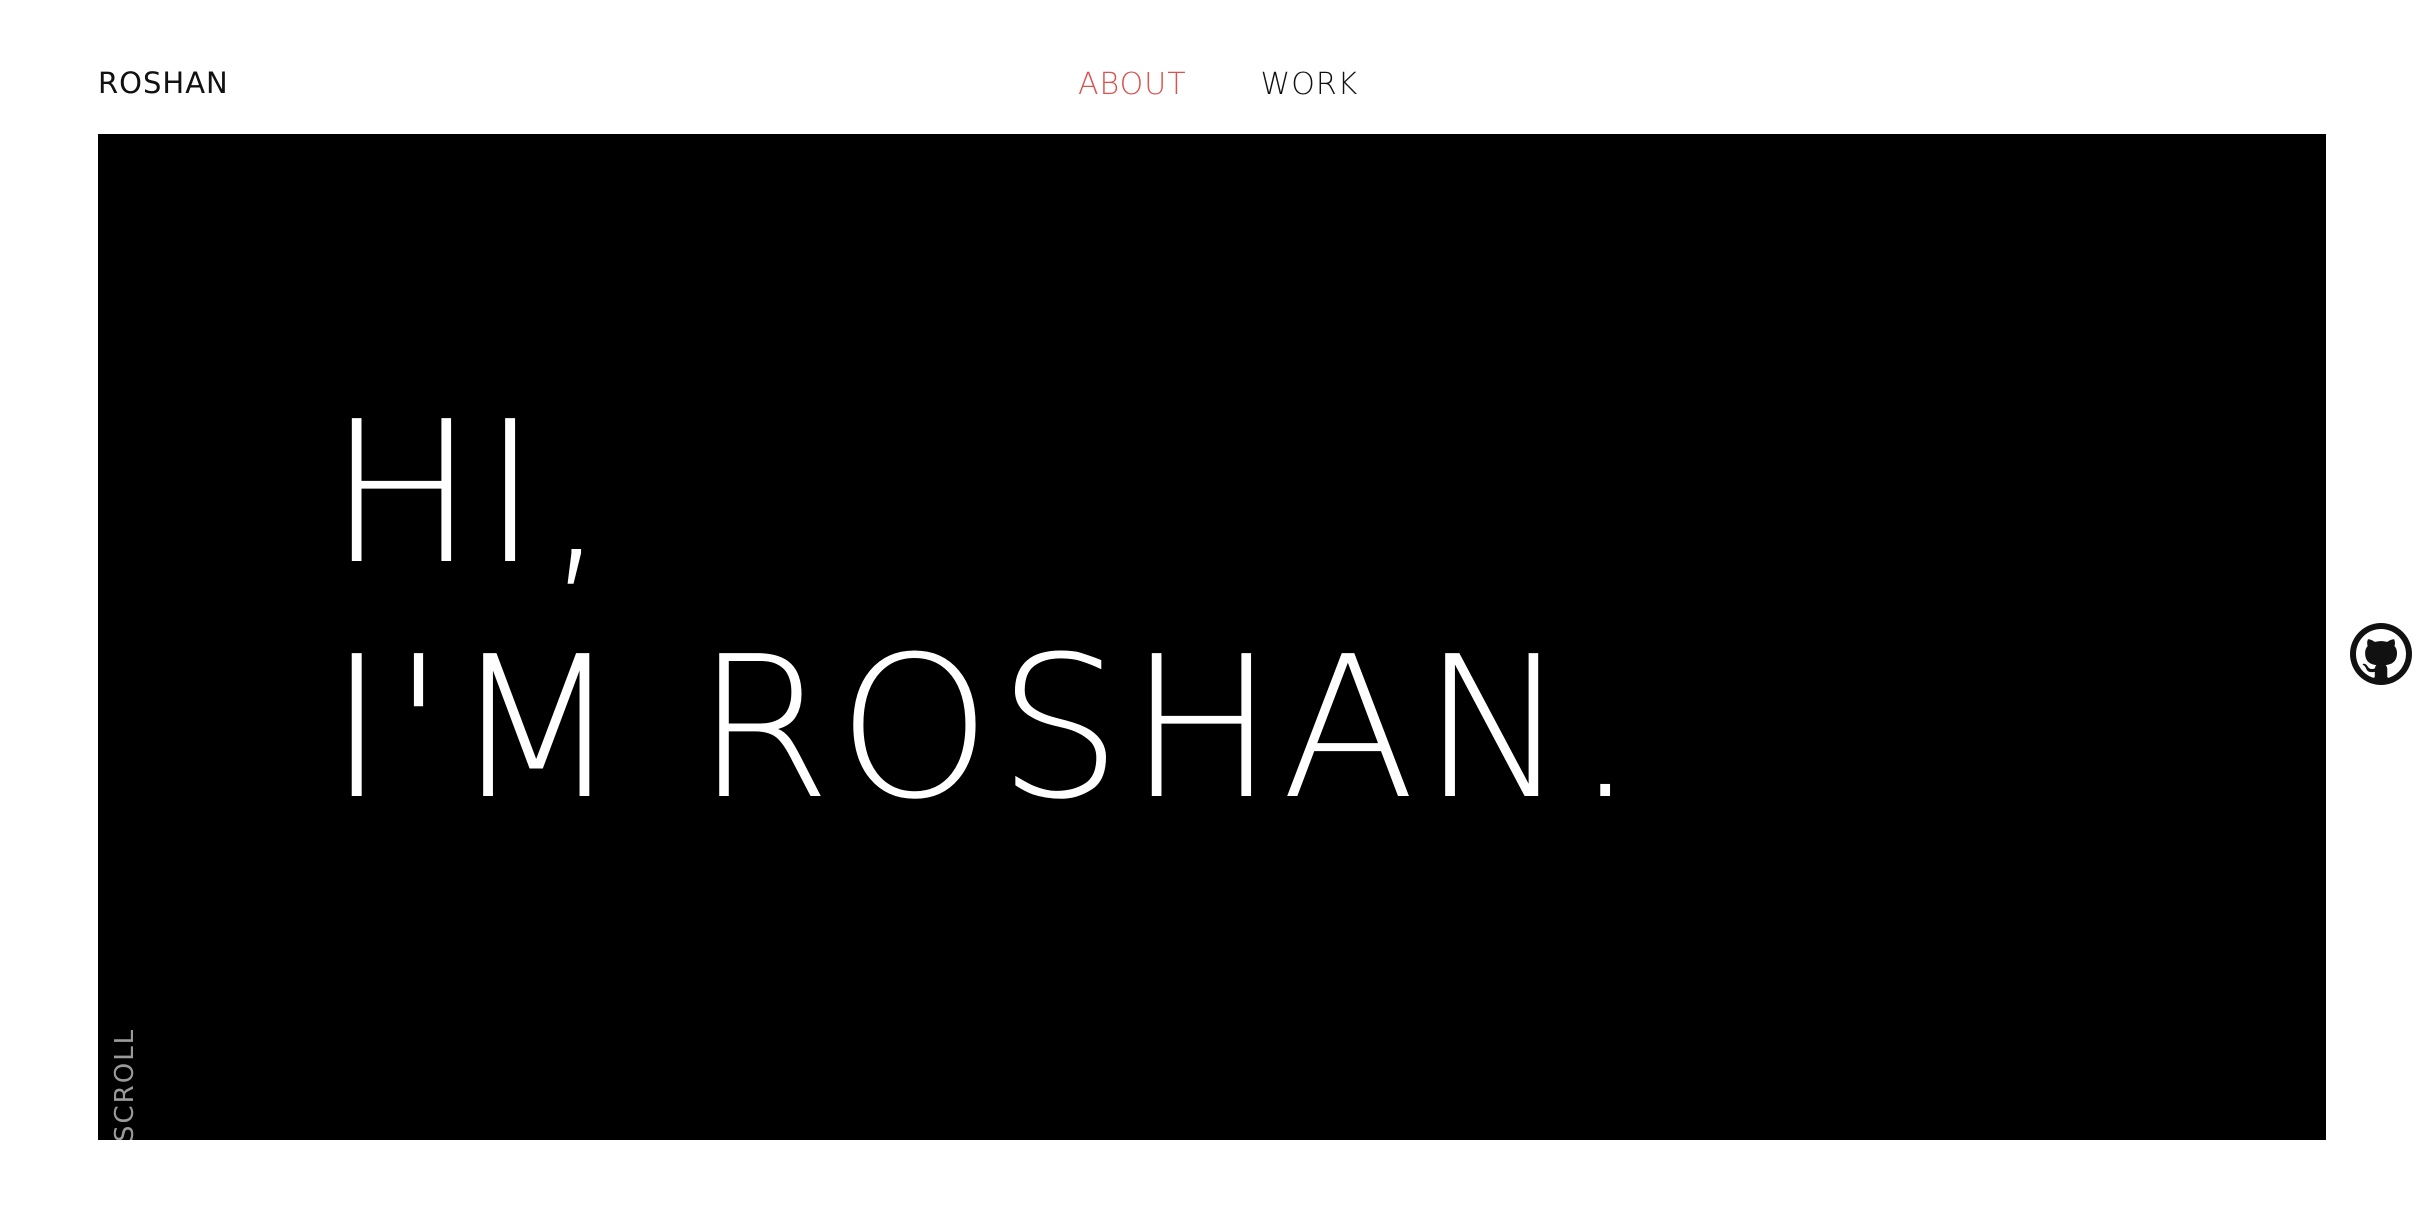  I want to click on site-logo: ROSHAN, so click(163, 83).